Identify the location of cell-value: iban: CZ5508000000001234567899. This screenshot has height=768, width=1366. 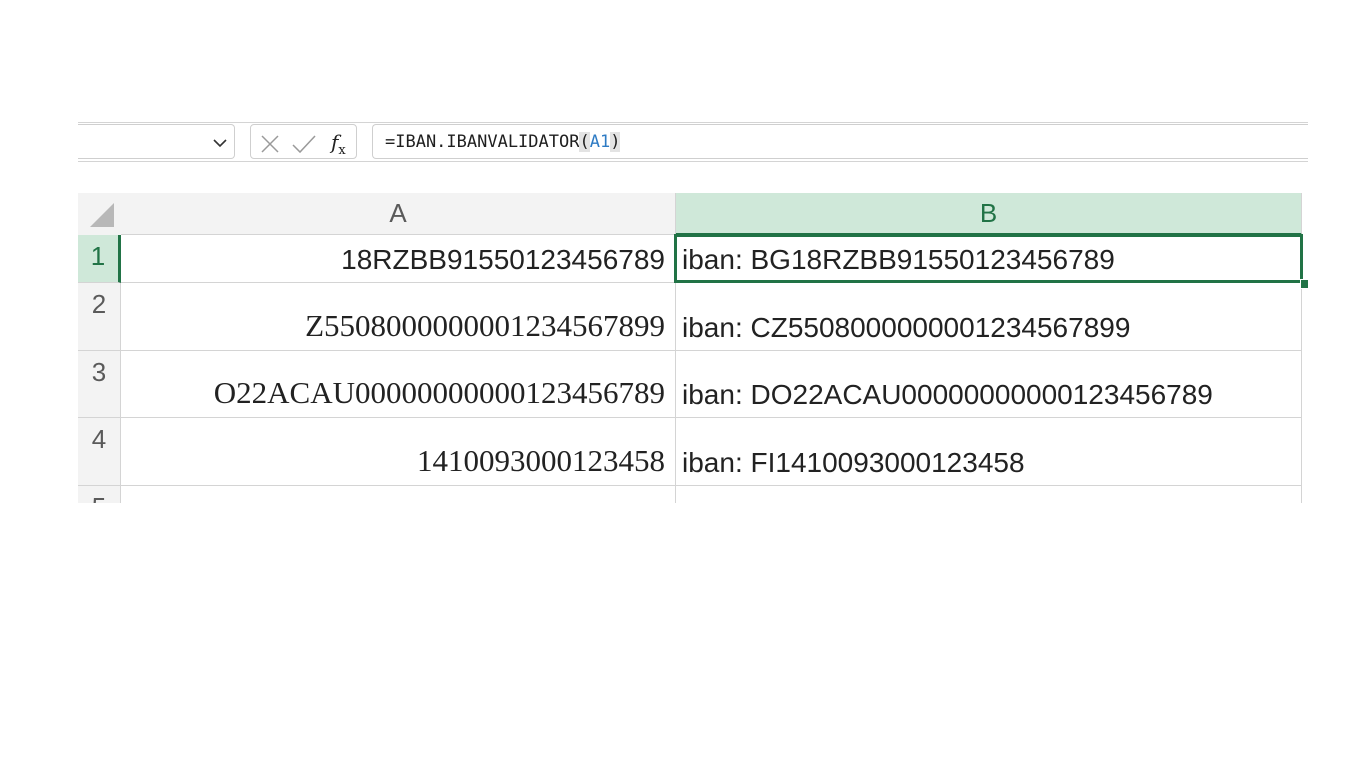
(906, 327).